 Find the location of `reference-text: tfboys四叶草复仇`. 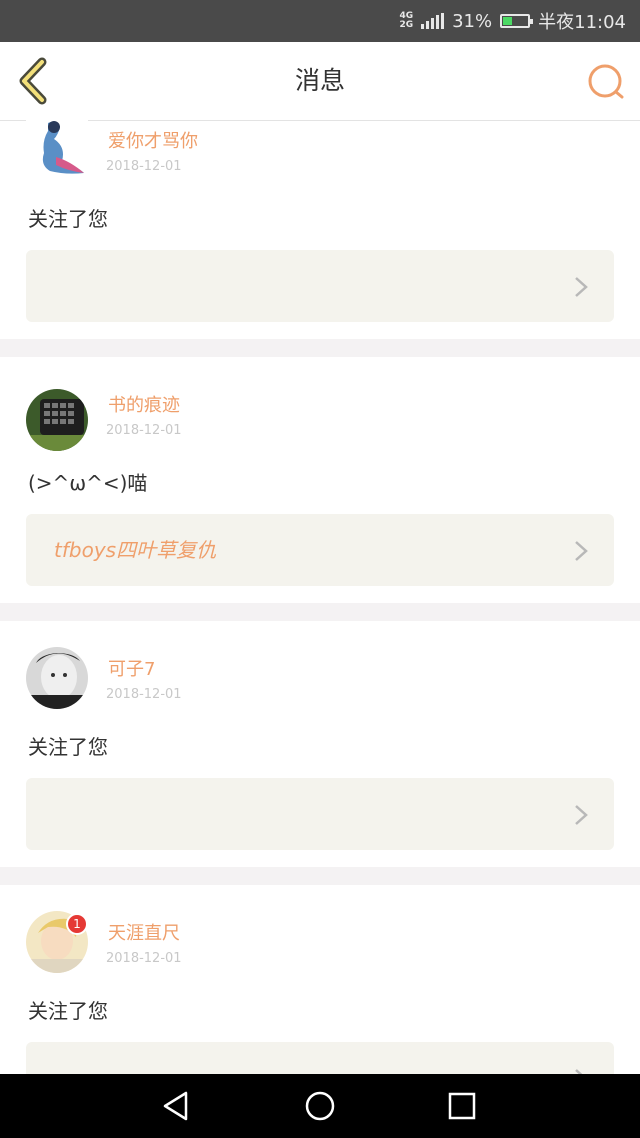

reference-text: tfboys四叶草复仇 is located at coordinates (135, 550).